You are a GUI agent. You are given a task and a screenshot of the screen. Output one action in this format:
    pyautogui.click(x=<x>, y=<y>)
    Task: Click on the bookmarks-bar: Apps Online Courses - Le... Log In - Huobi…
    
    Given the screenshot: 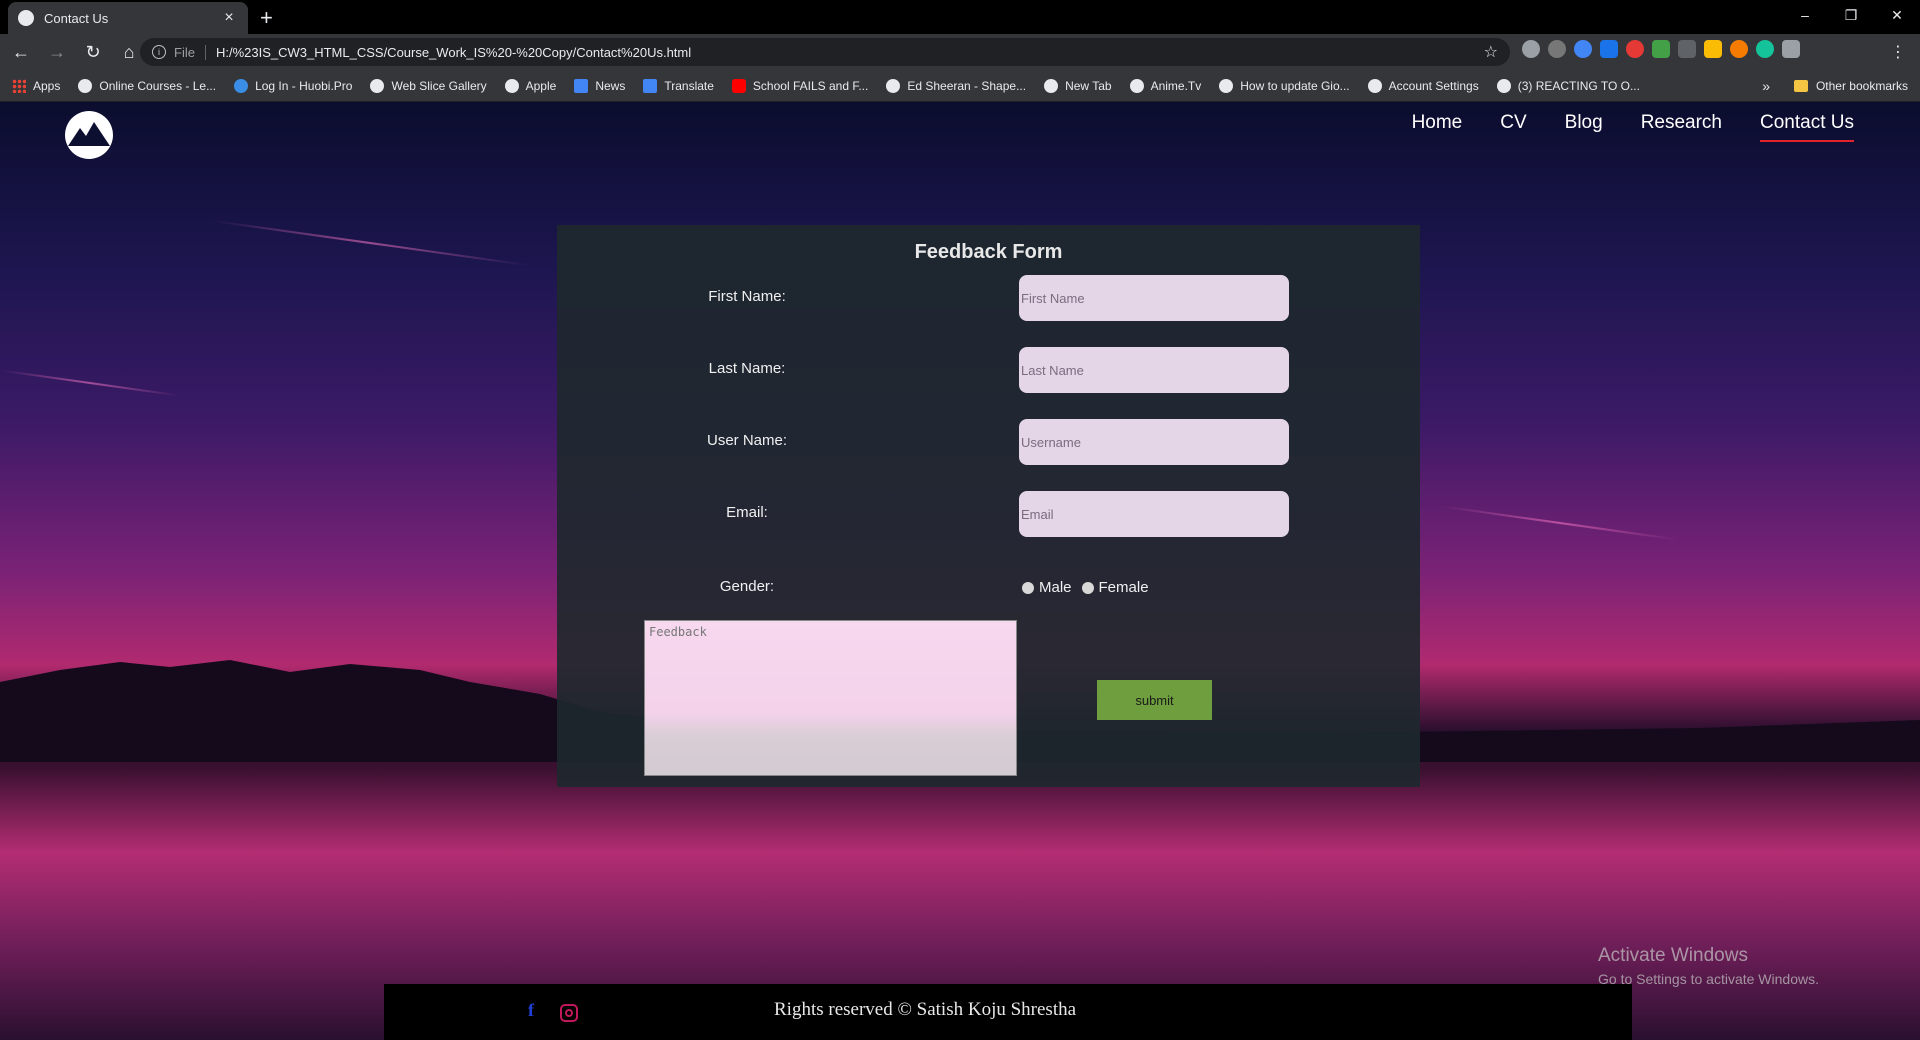 What is the action you would take?
    pyautogui.click(x=960, y=86)
    